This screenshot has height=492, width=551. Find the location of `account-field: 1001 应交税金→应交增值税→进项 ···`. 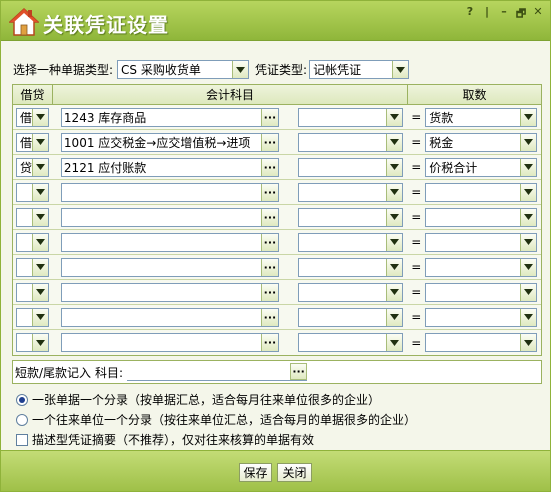

account-field: 1001 应交税金→应交增值税→进项 ··· is located at coordinates (169, 142).